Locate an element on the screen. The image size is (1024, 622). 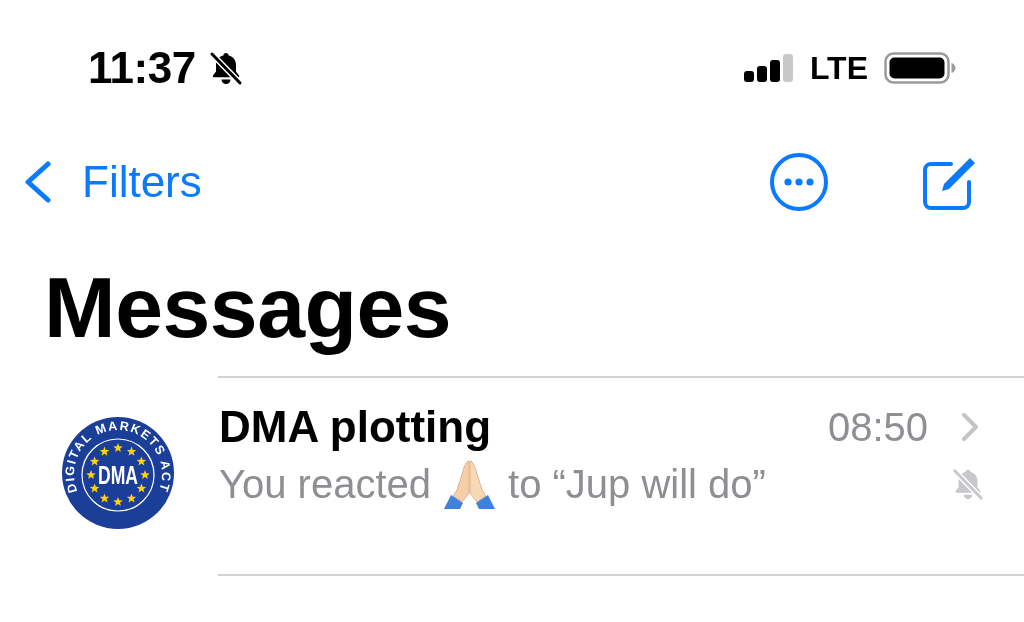
message-preview: You reacted is located at coordinates (325, 484).